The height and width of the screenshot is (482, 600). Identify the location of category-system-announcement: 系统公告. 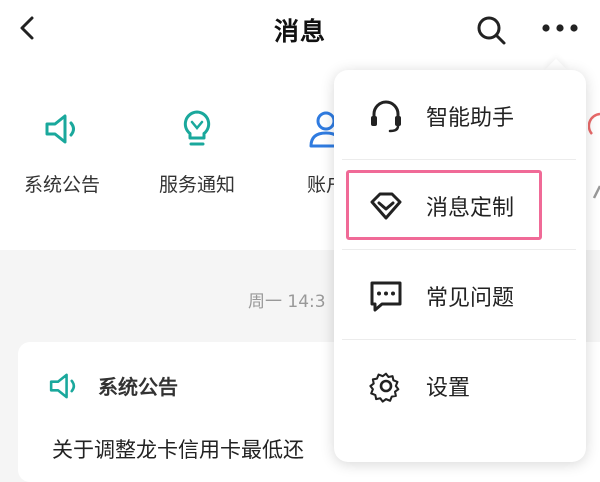
(62, 152).